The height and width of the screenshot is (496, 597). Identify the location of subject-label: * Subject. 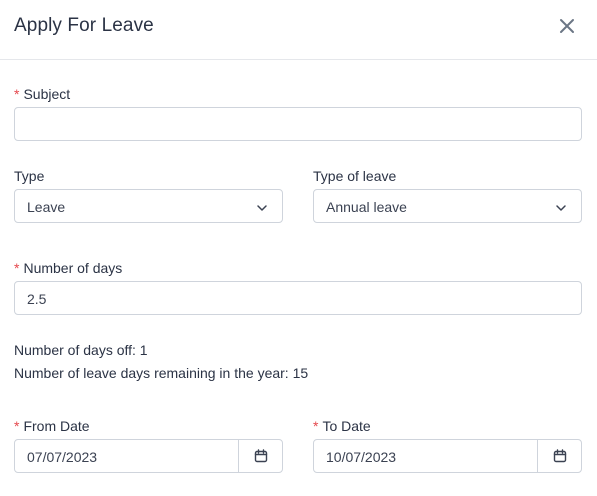
(42, 94).